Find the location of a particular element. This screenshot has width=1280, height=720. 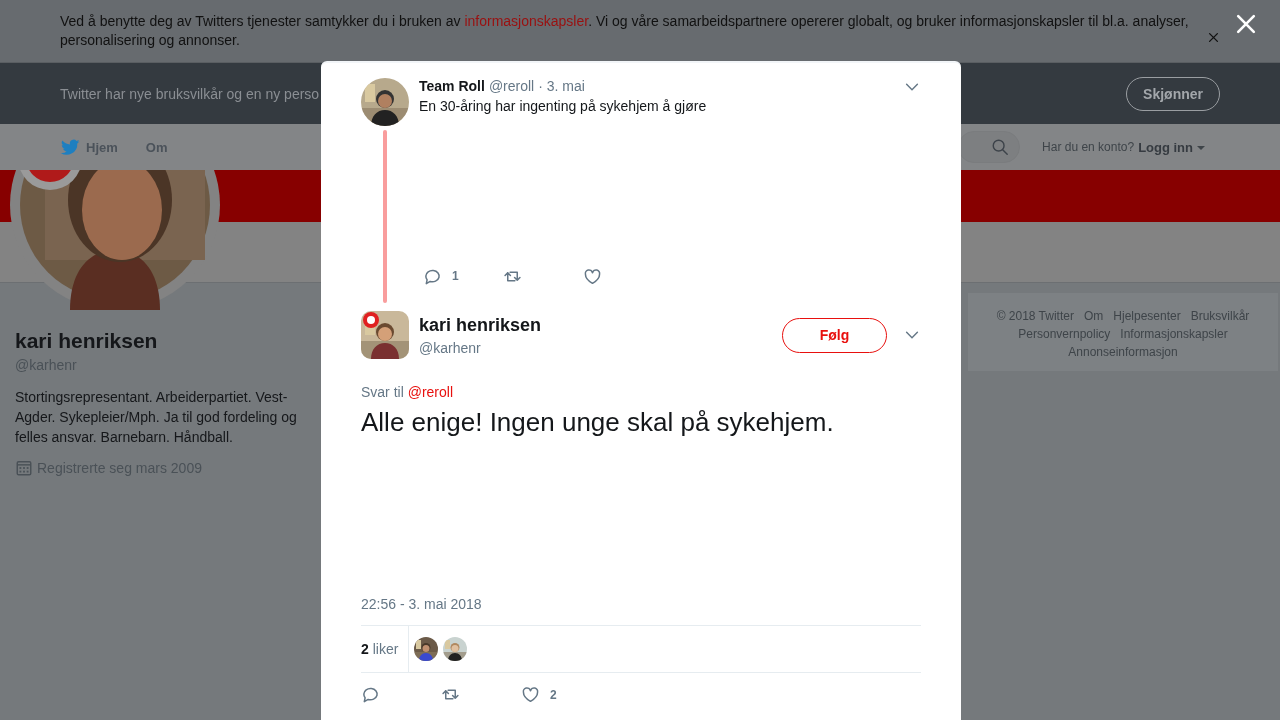

footer-link: Personvernpolicy is located at coordinates (1064, 334).